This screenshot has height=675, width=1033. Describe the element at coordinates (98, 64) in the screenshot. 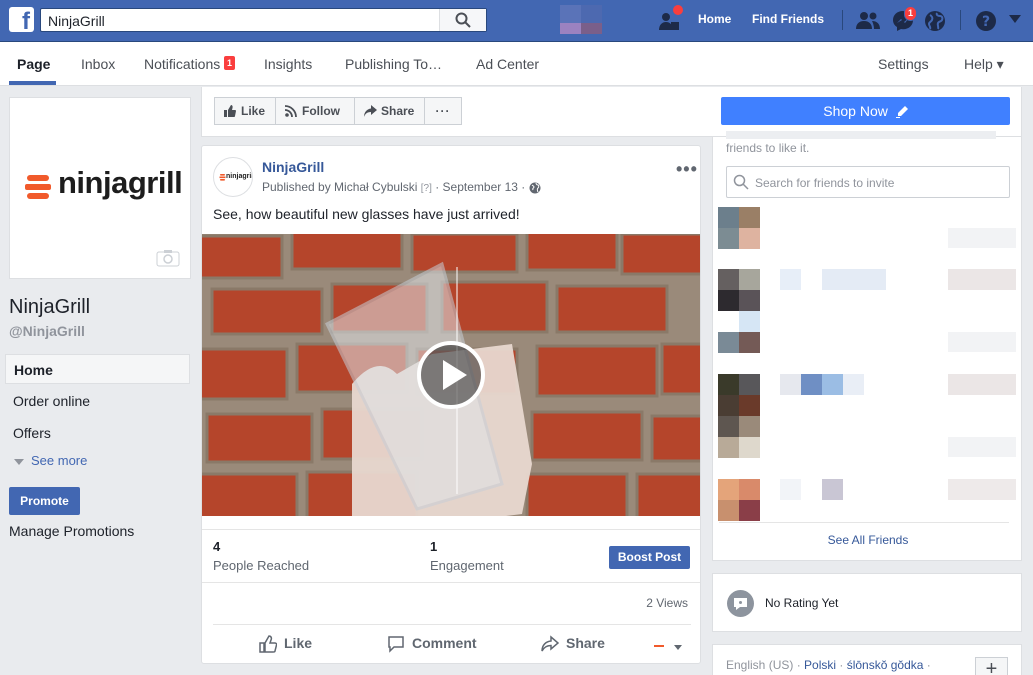

I see `tab-inbox: Inbox` at that location.